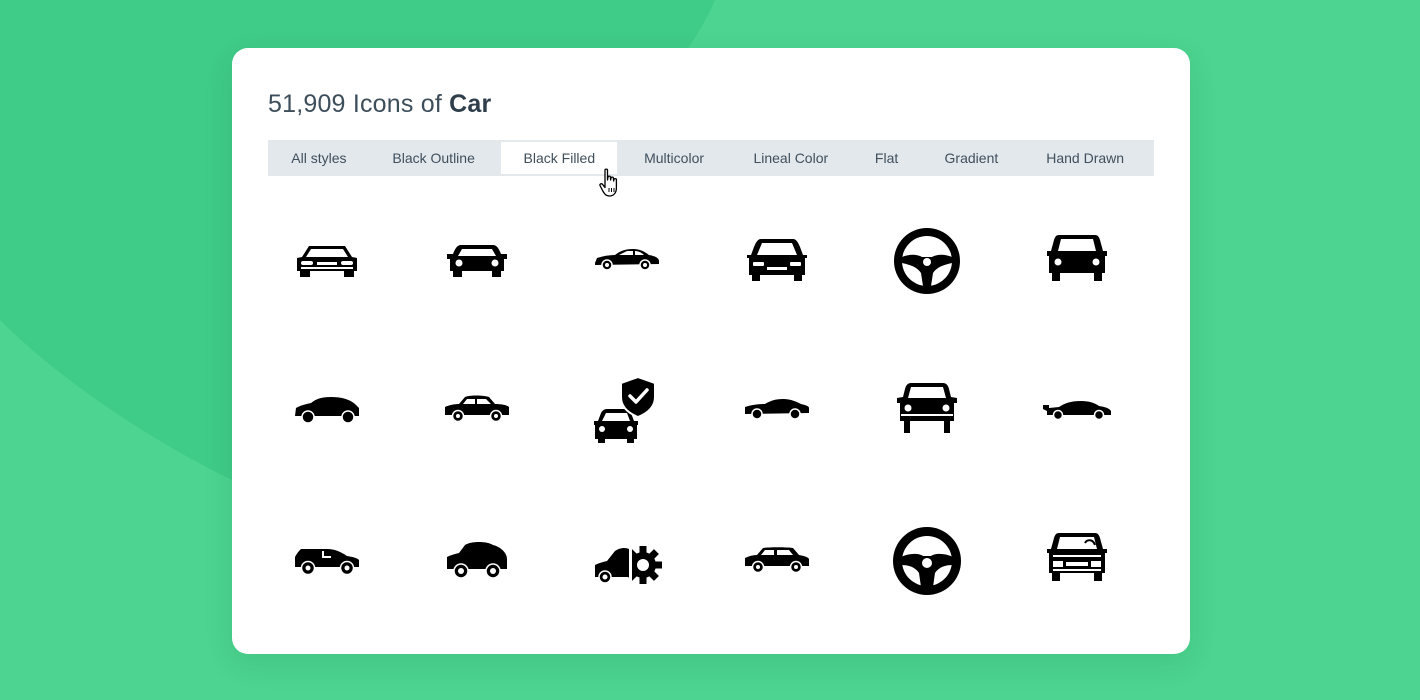 This screenshot has width=1420, height=700. I want to click on steering-wheel-large-icon, so click(927, 561).